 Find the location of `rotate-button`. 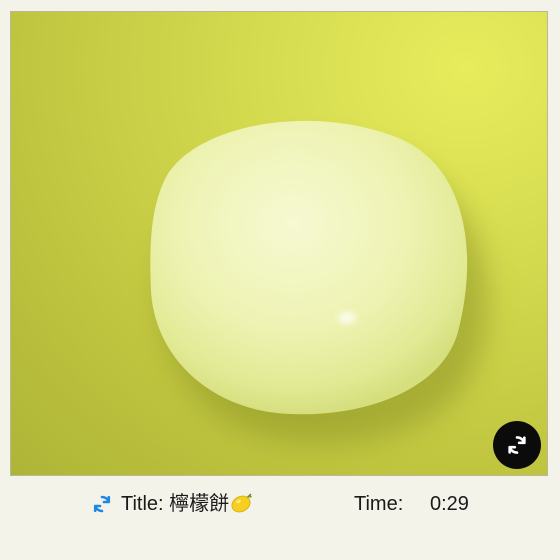

rotate-button is located at coordinates (517, 445).